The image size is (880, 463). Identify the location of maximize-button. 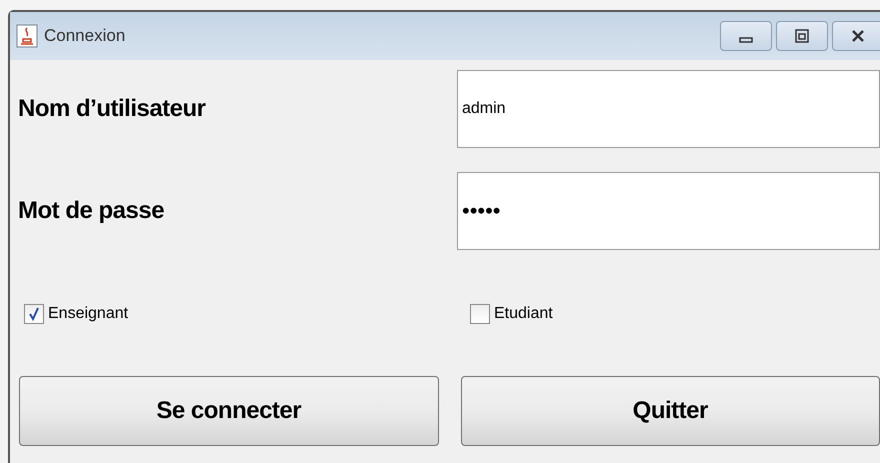
(802, 36).